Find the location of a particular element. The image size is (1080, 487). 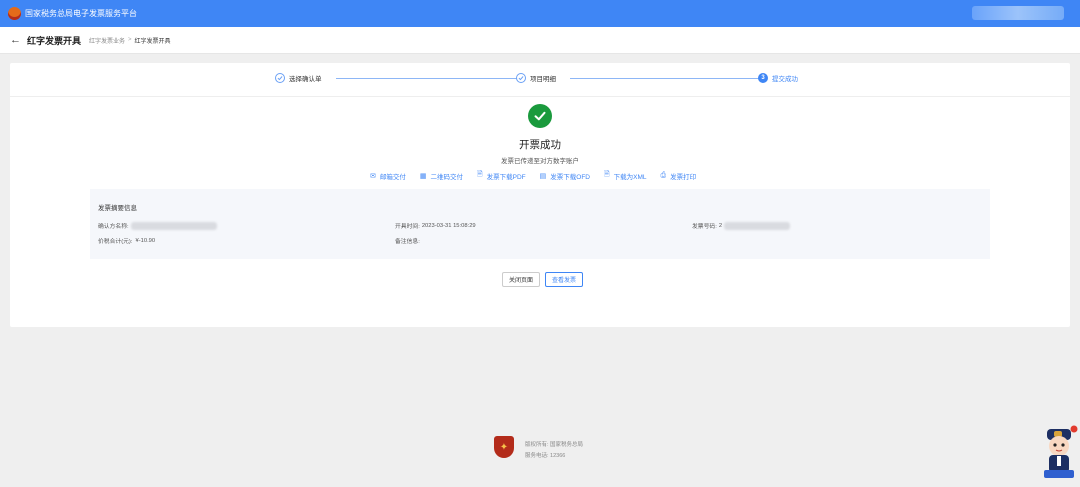

action-label: 发票下载OFD is located at coordinates (570, 177).